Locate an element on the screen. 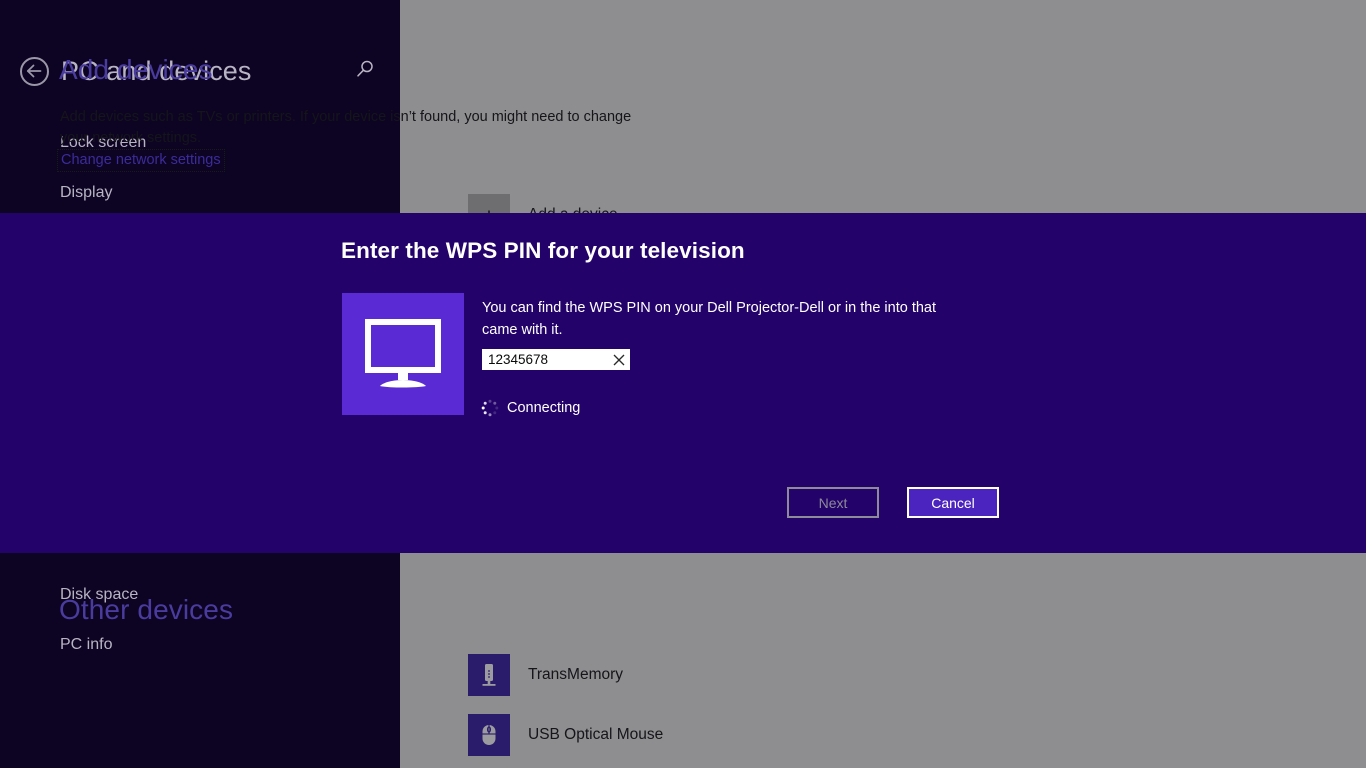  next-button: Next is located at coordinates (833, 502).